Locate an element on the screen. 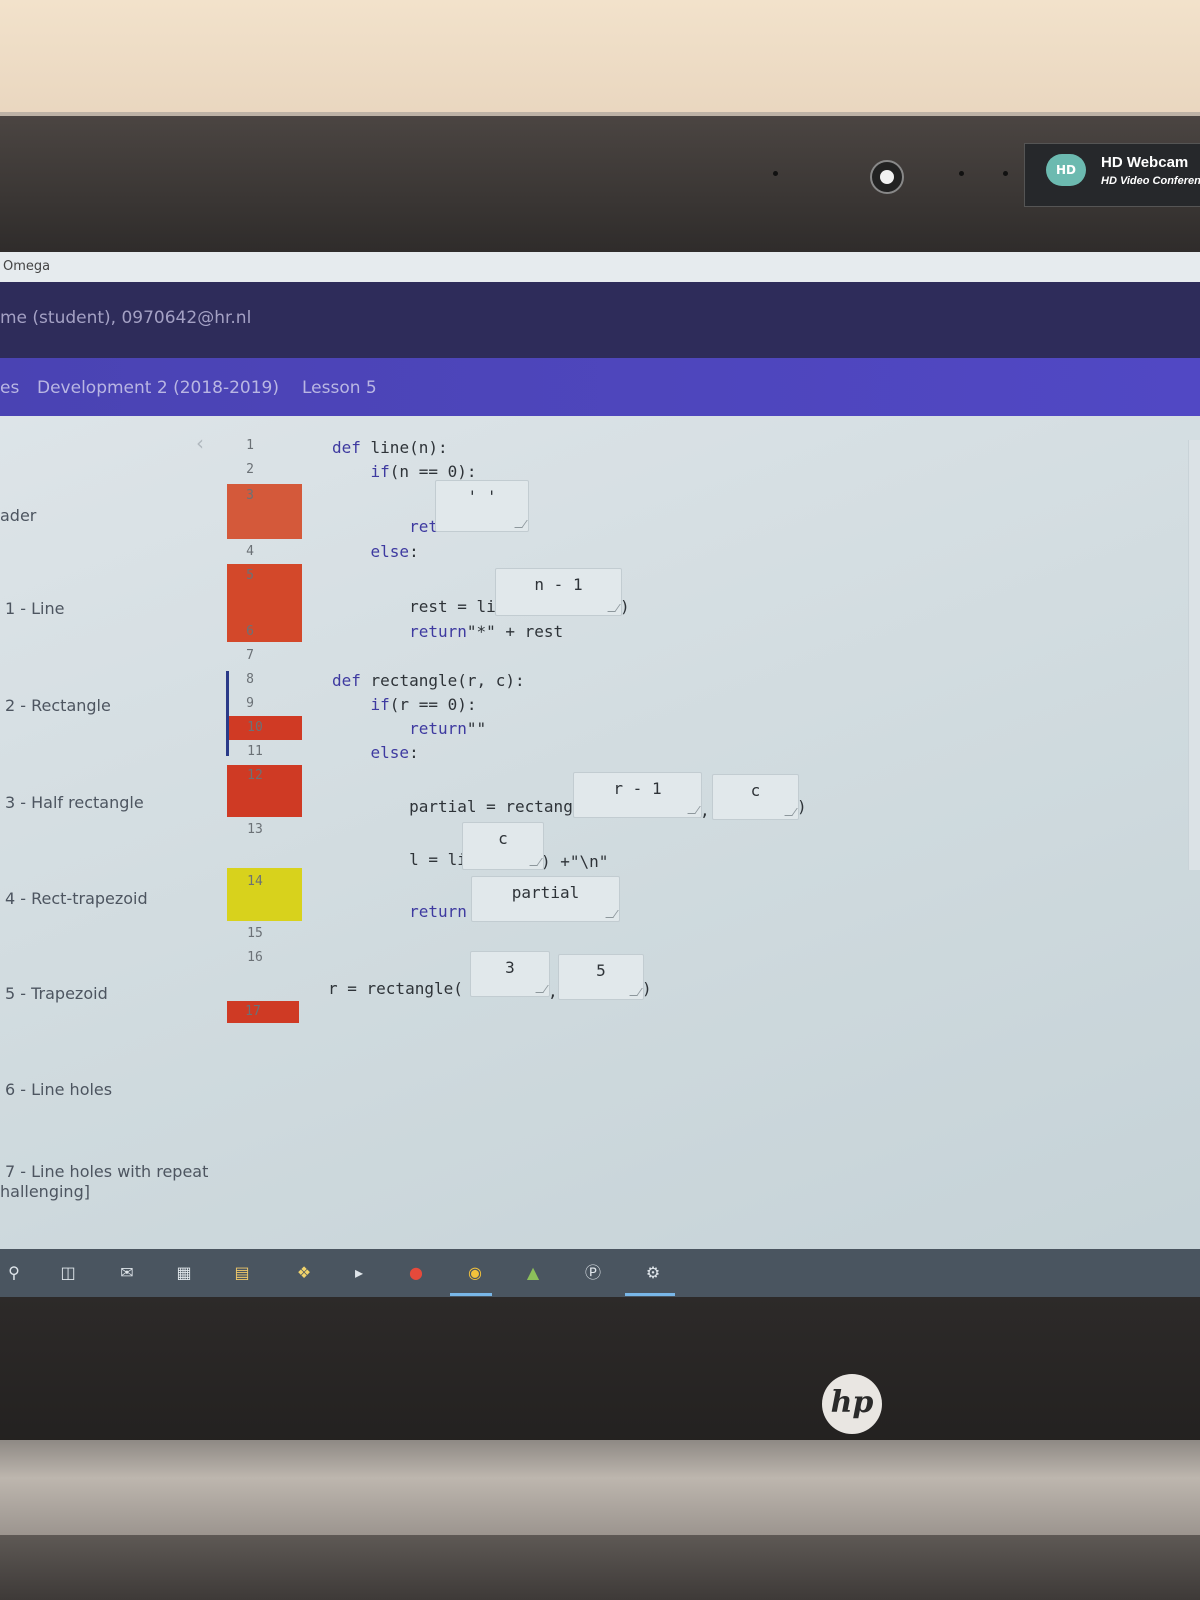 The image size is (1200, 1600). webcam-subtitle: HD Video Conferen is located at coordinates (1150, 181).